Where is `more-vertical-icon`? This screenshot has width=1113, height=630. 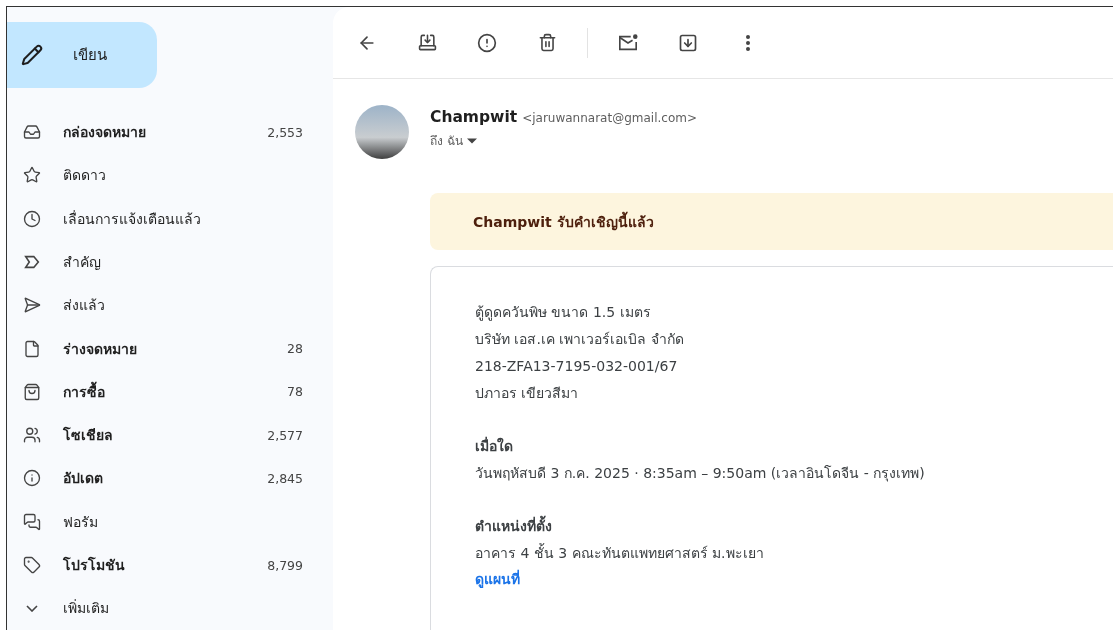
more-vertical-icon is located at coordinates (748, 42).